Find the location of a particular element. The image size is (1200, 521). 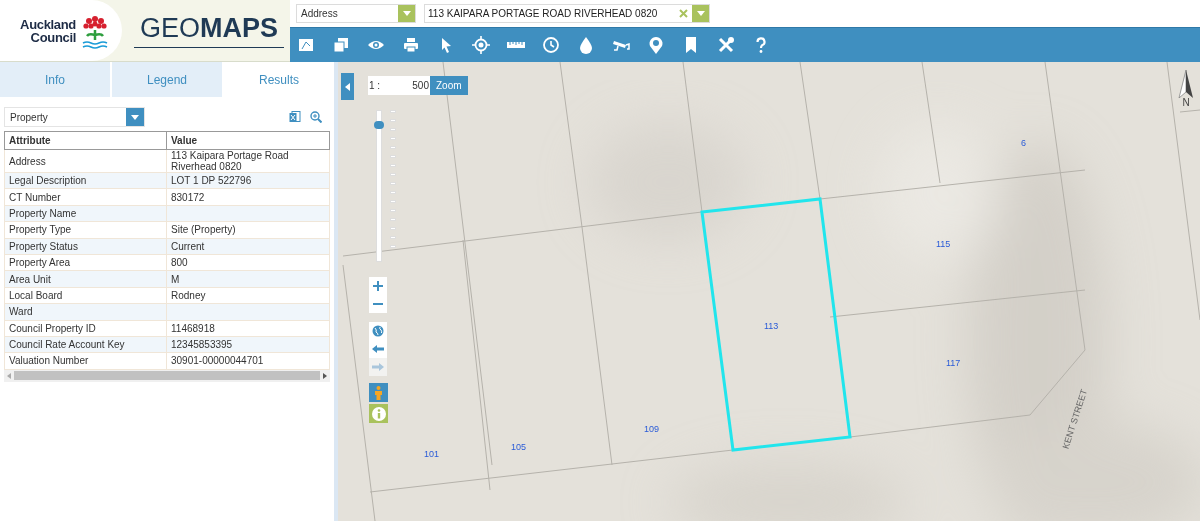

zoom-in-icon is located at coordinates (316, 117).